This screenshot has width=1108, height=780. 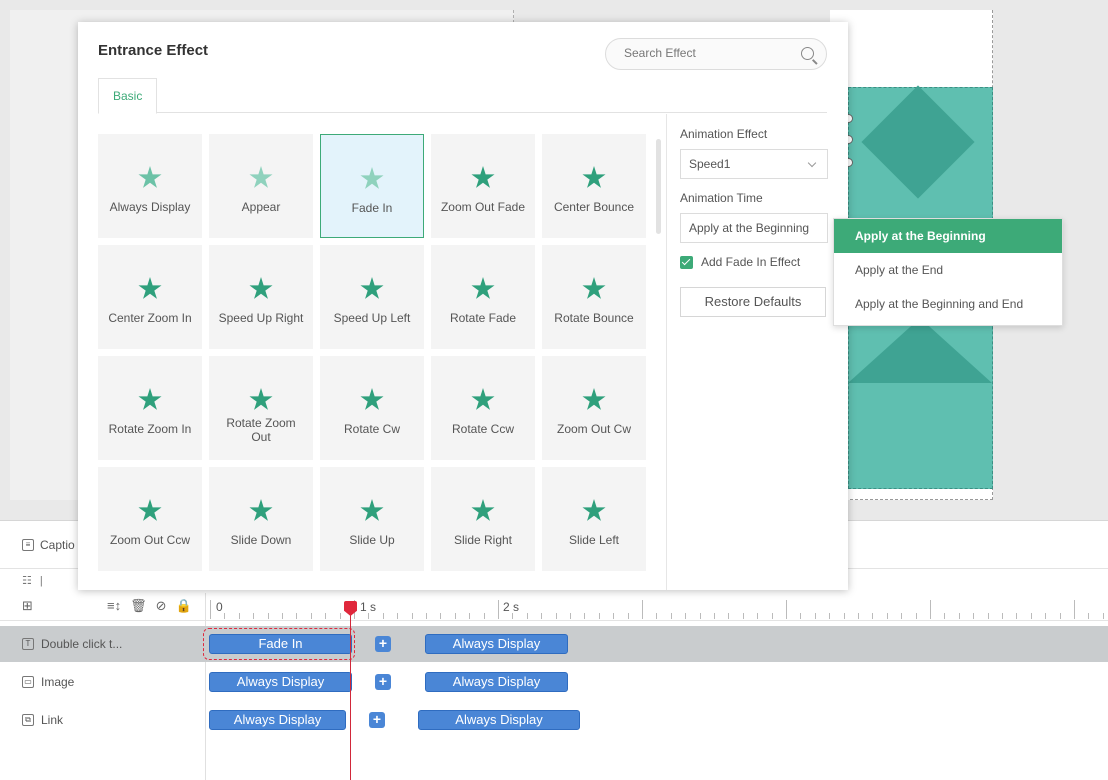 I want to click on star-rotate-fade-icon, so click(x=483, y=289).